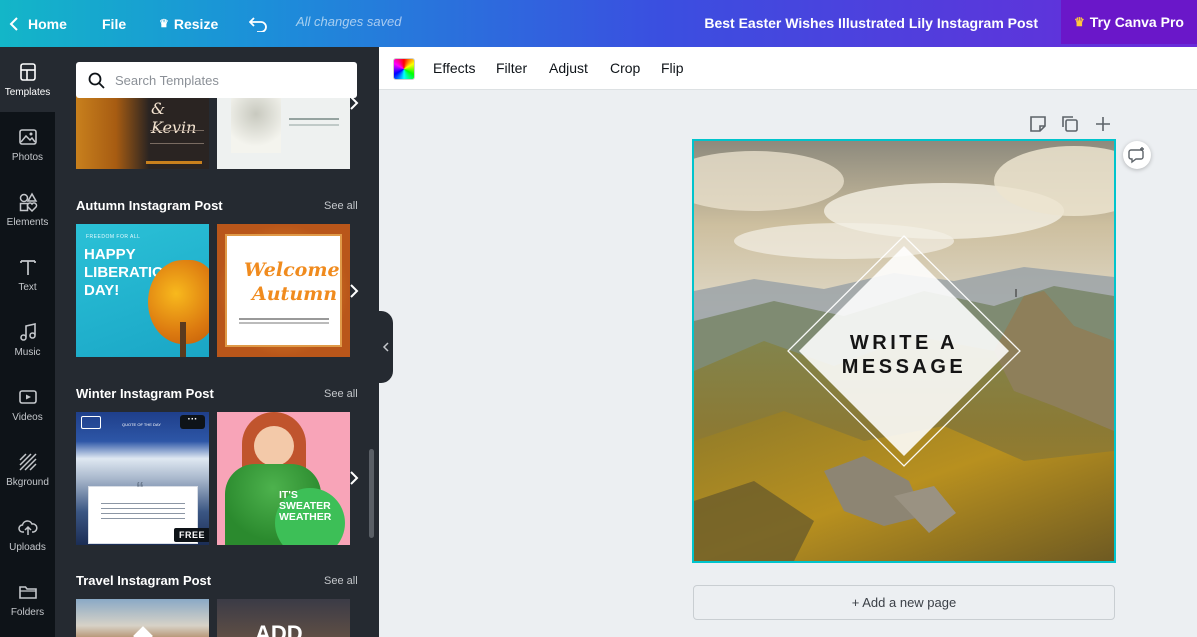  What do you see at coordinates (305, 506) in the screenshot?
I see `thumb-sweater-text: IT'S SWEATER WEATHER` at bounding box center [305, 506].